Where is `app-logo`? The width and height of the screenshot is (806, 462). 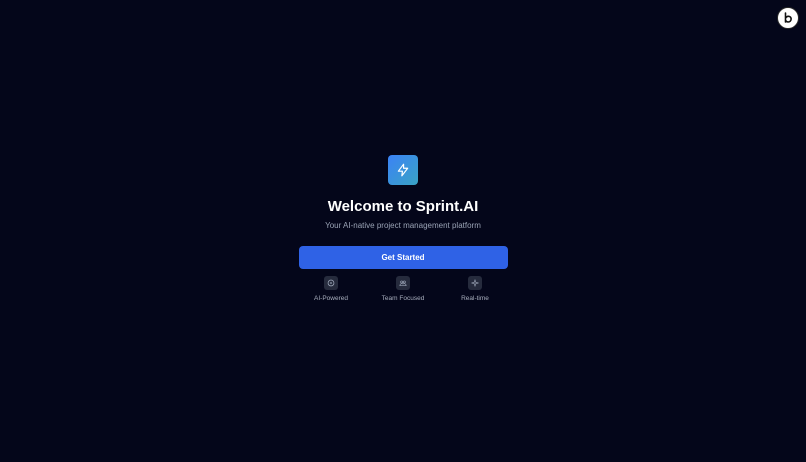 app-logo is located at coordinates (403, 170).